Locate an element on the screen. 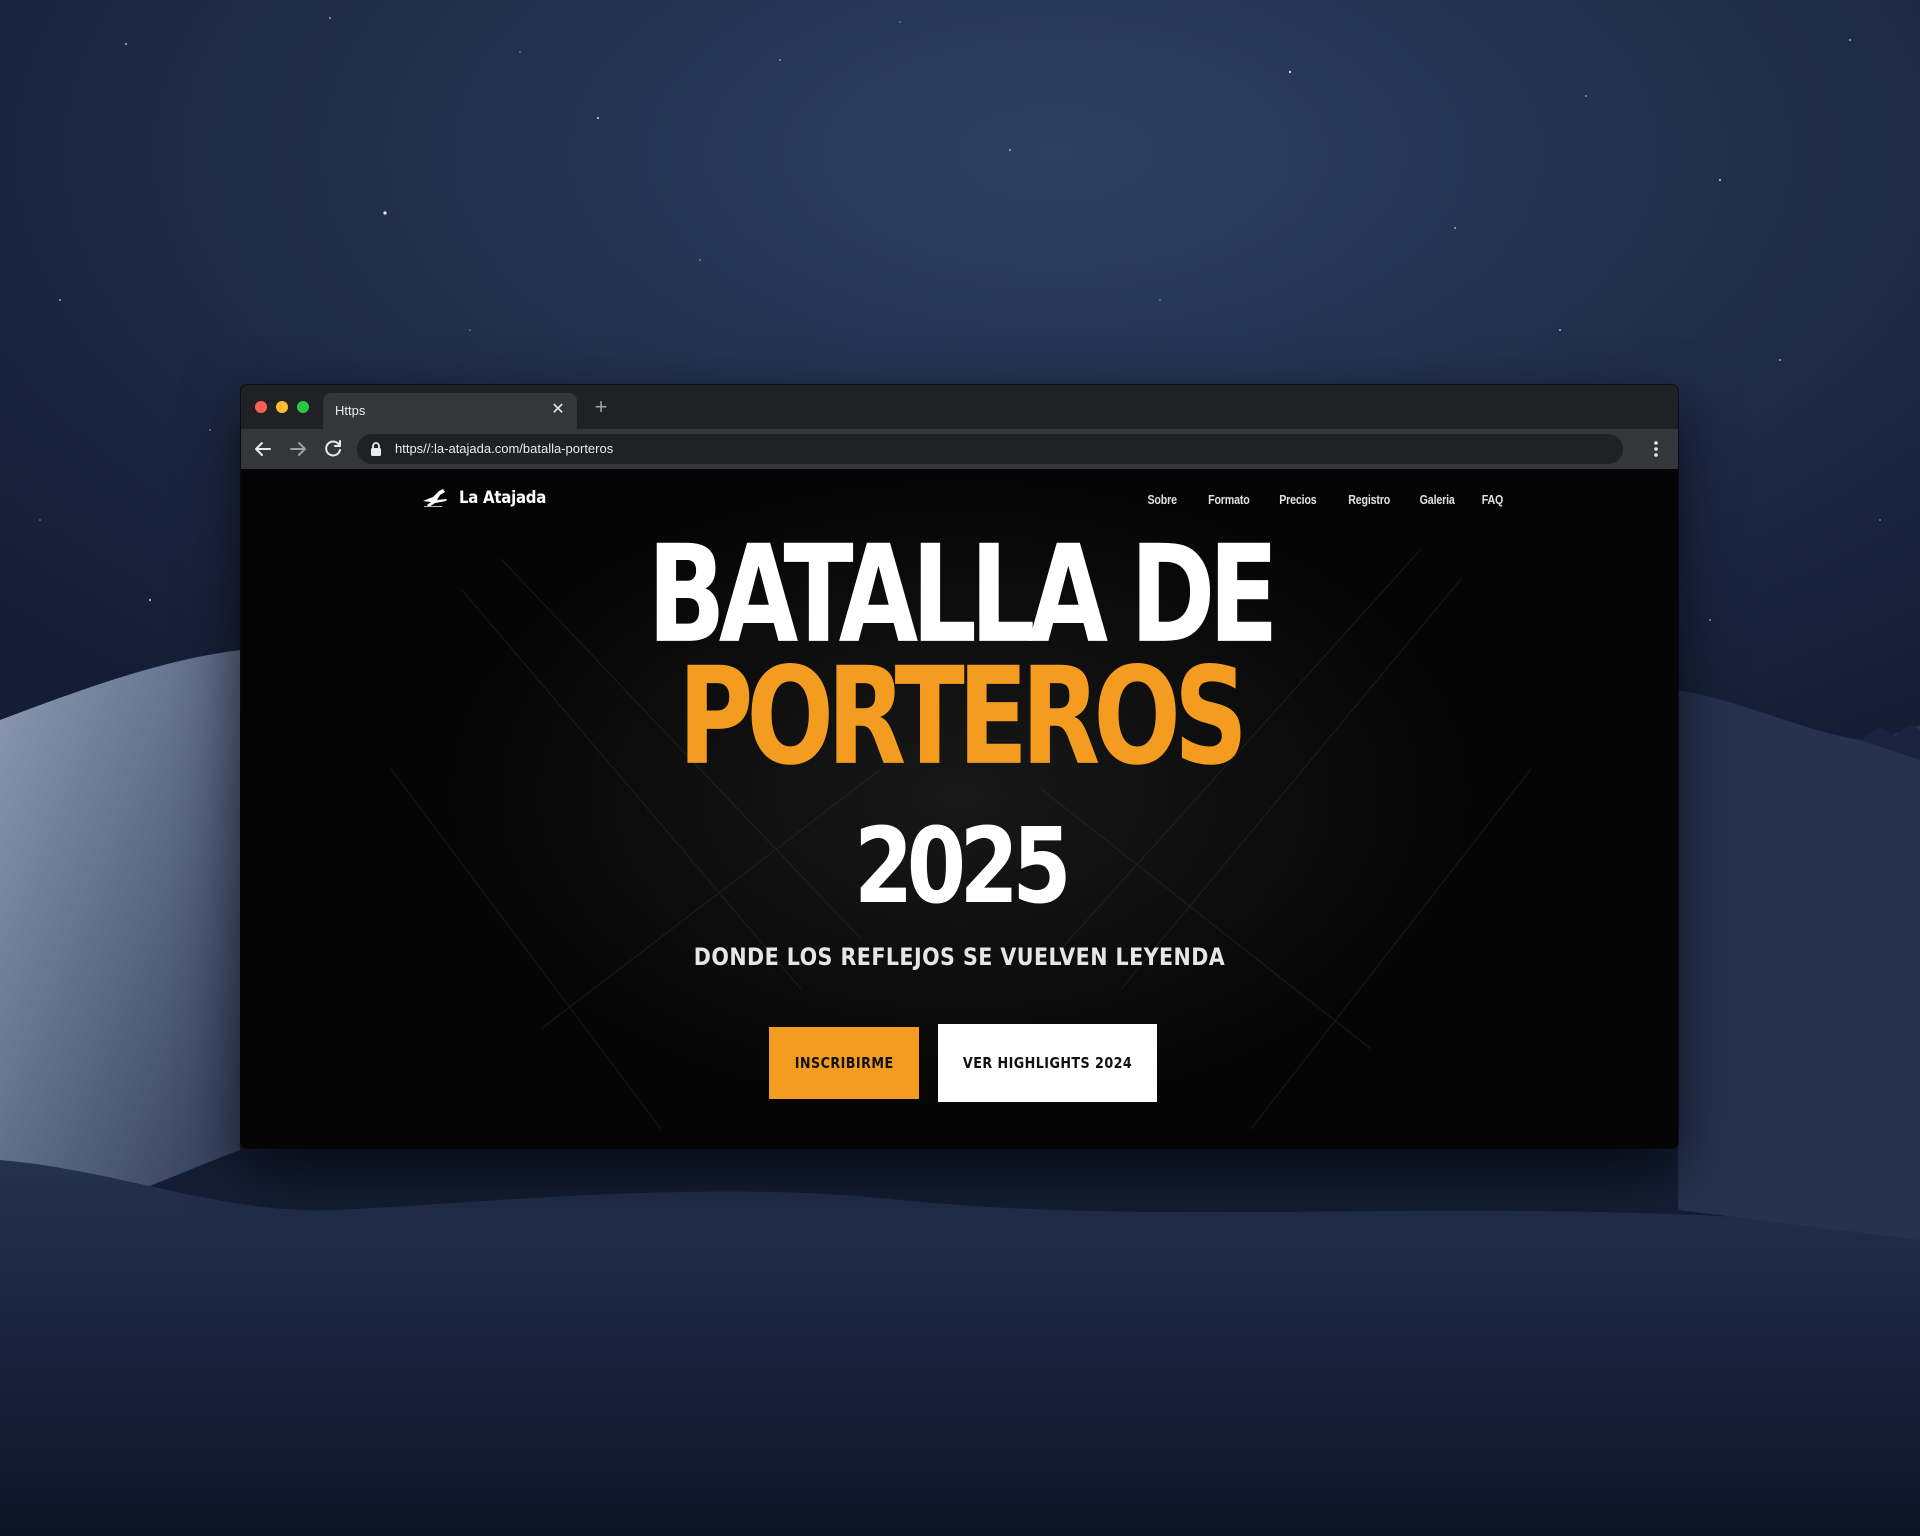 Image resolution: width=1920 pixels, height=1536 pixels. logo-text: La Atajada is located at coordinates (503, 498).